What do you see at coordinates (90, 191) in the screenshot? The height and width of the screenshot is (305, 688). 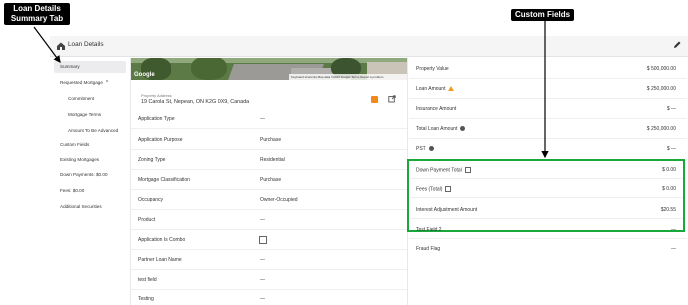 I see `sidebar-item-fees: Fees: $0.00` at bounding box center [90, 191].